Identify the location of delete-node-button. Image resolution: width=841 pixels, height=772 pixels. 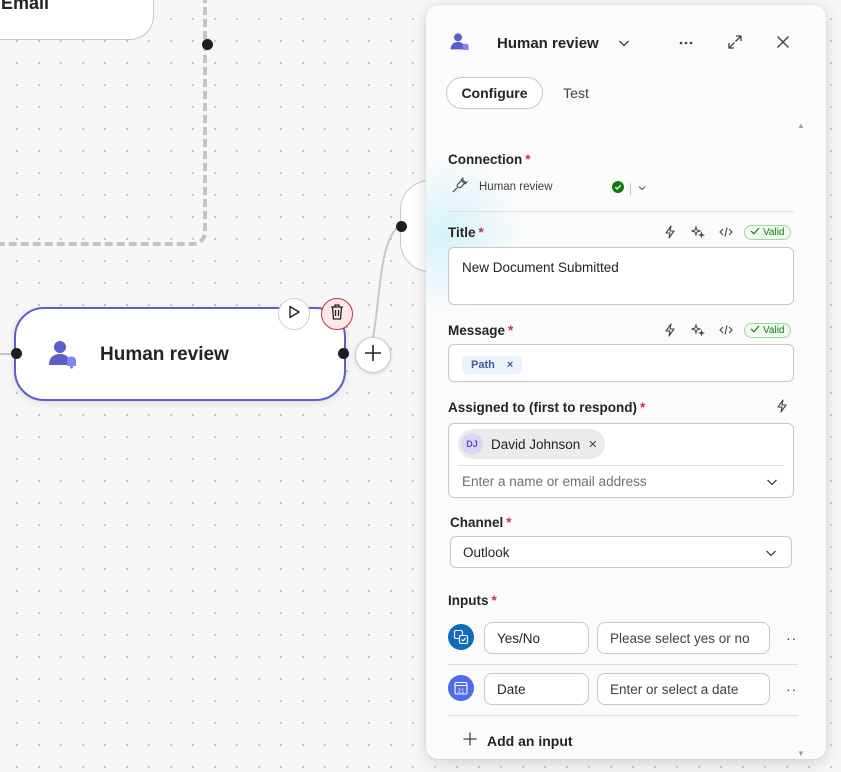
(337, 314).